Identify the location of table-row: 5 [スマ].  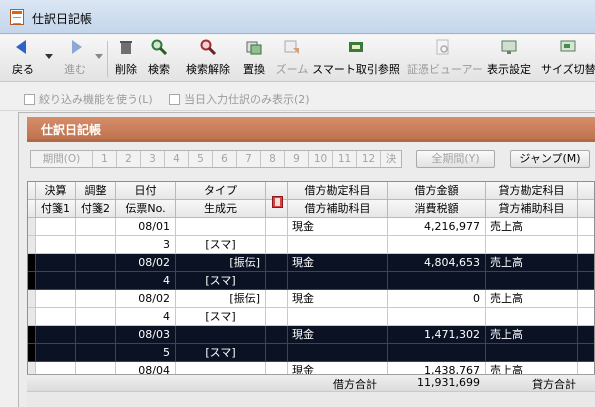
(311, 353).